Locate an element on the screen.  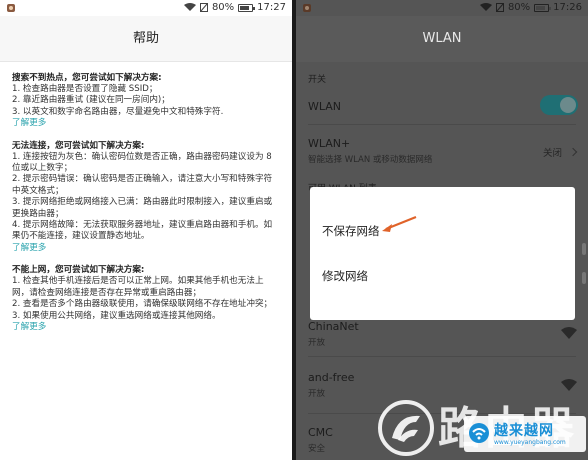
help-line: 1. 检查路由器是否设置了隐藏 SSID； is located at coordinates (85, 89).